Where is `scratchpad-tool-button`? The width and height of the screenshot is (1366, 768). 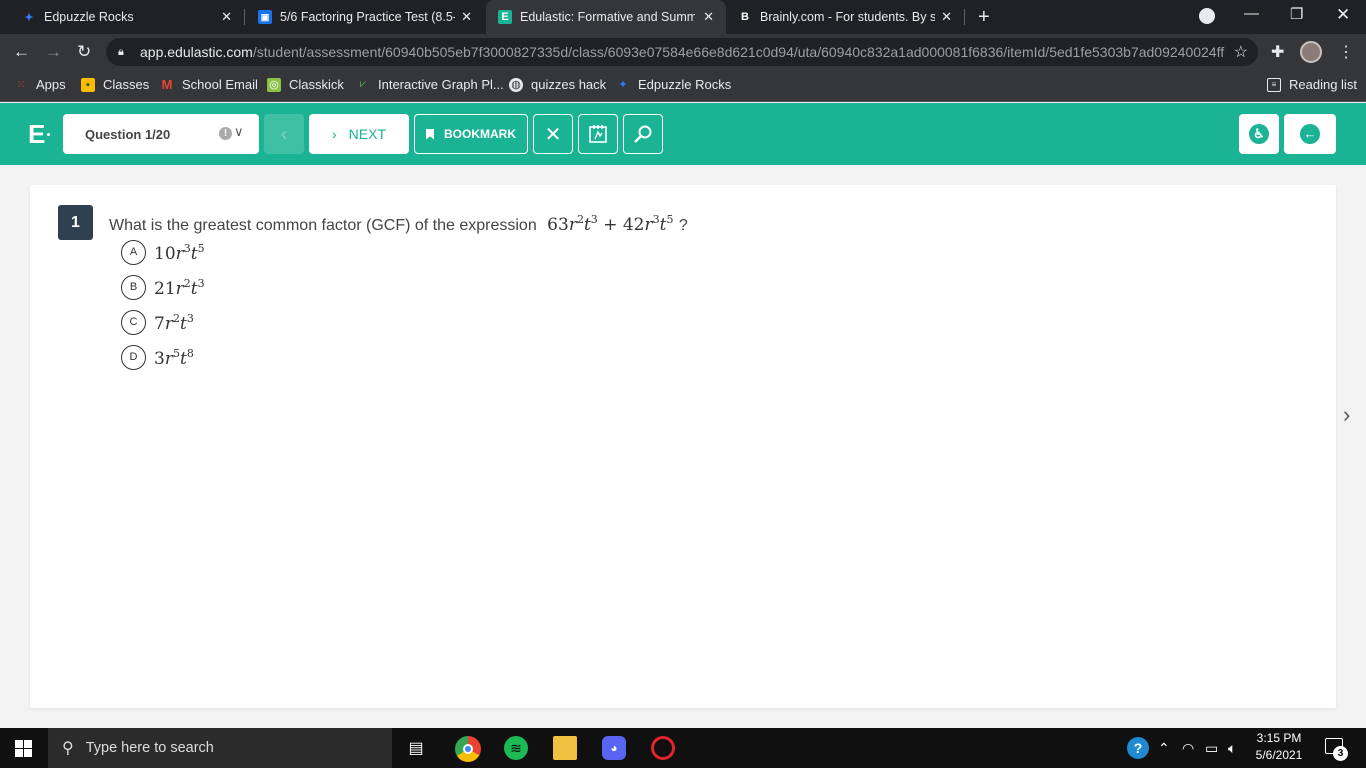 scratchpad-tool-button is located at coordinates (598, 134).